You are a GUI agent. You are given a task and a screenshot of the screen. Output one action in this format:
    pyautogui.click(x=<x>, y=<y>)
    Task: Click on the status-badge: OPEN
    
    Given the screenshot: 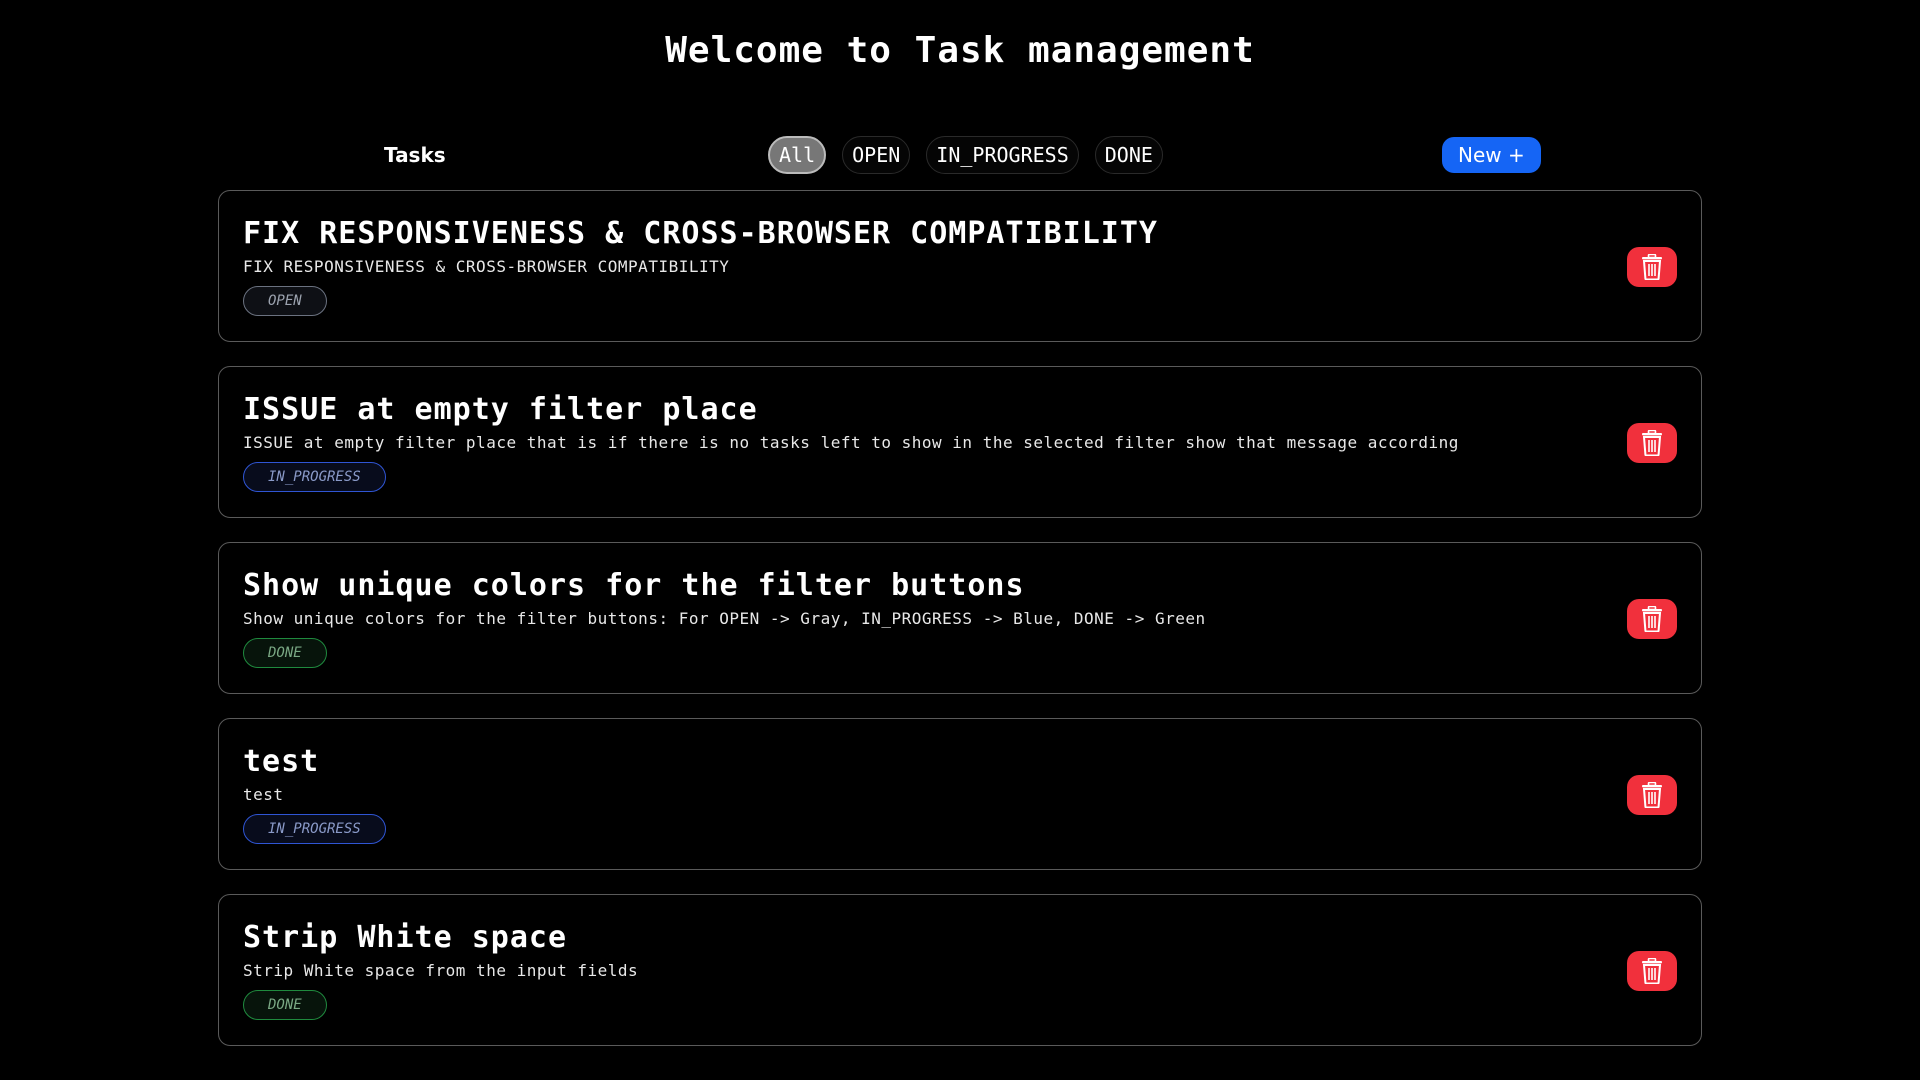 What is the action you would take?
    pyautogui.click(x=285, y=301)
    